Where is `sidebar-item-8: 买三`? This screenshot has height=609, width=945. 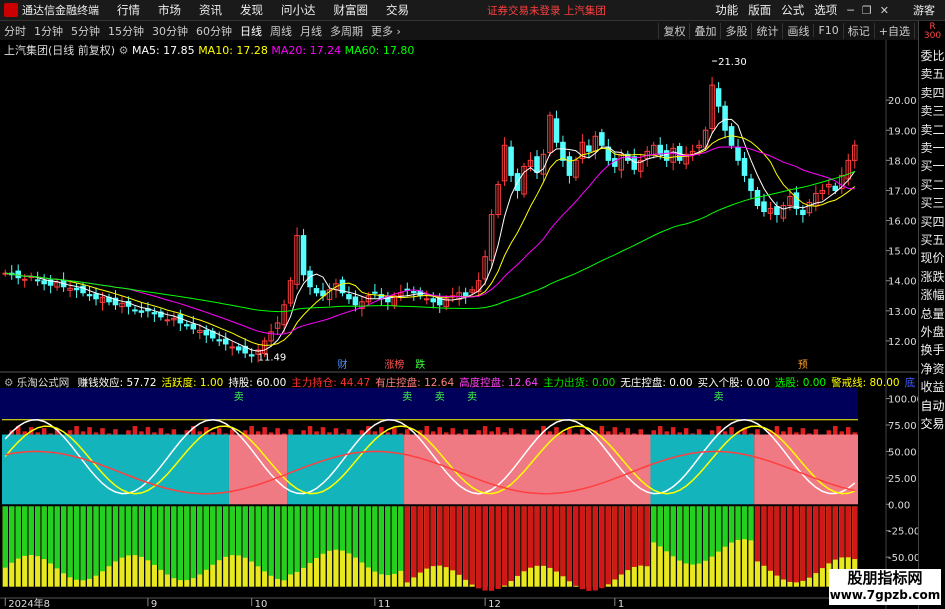
sidebar-item-8: 买三 is located at coordinates (932, 202).